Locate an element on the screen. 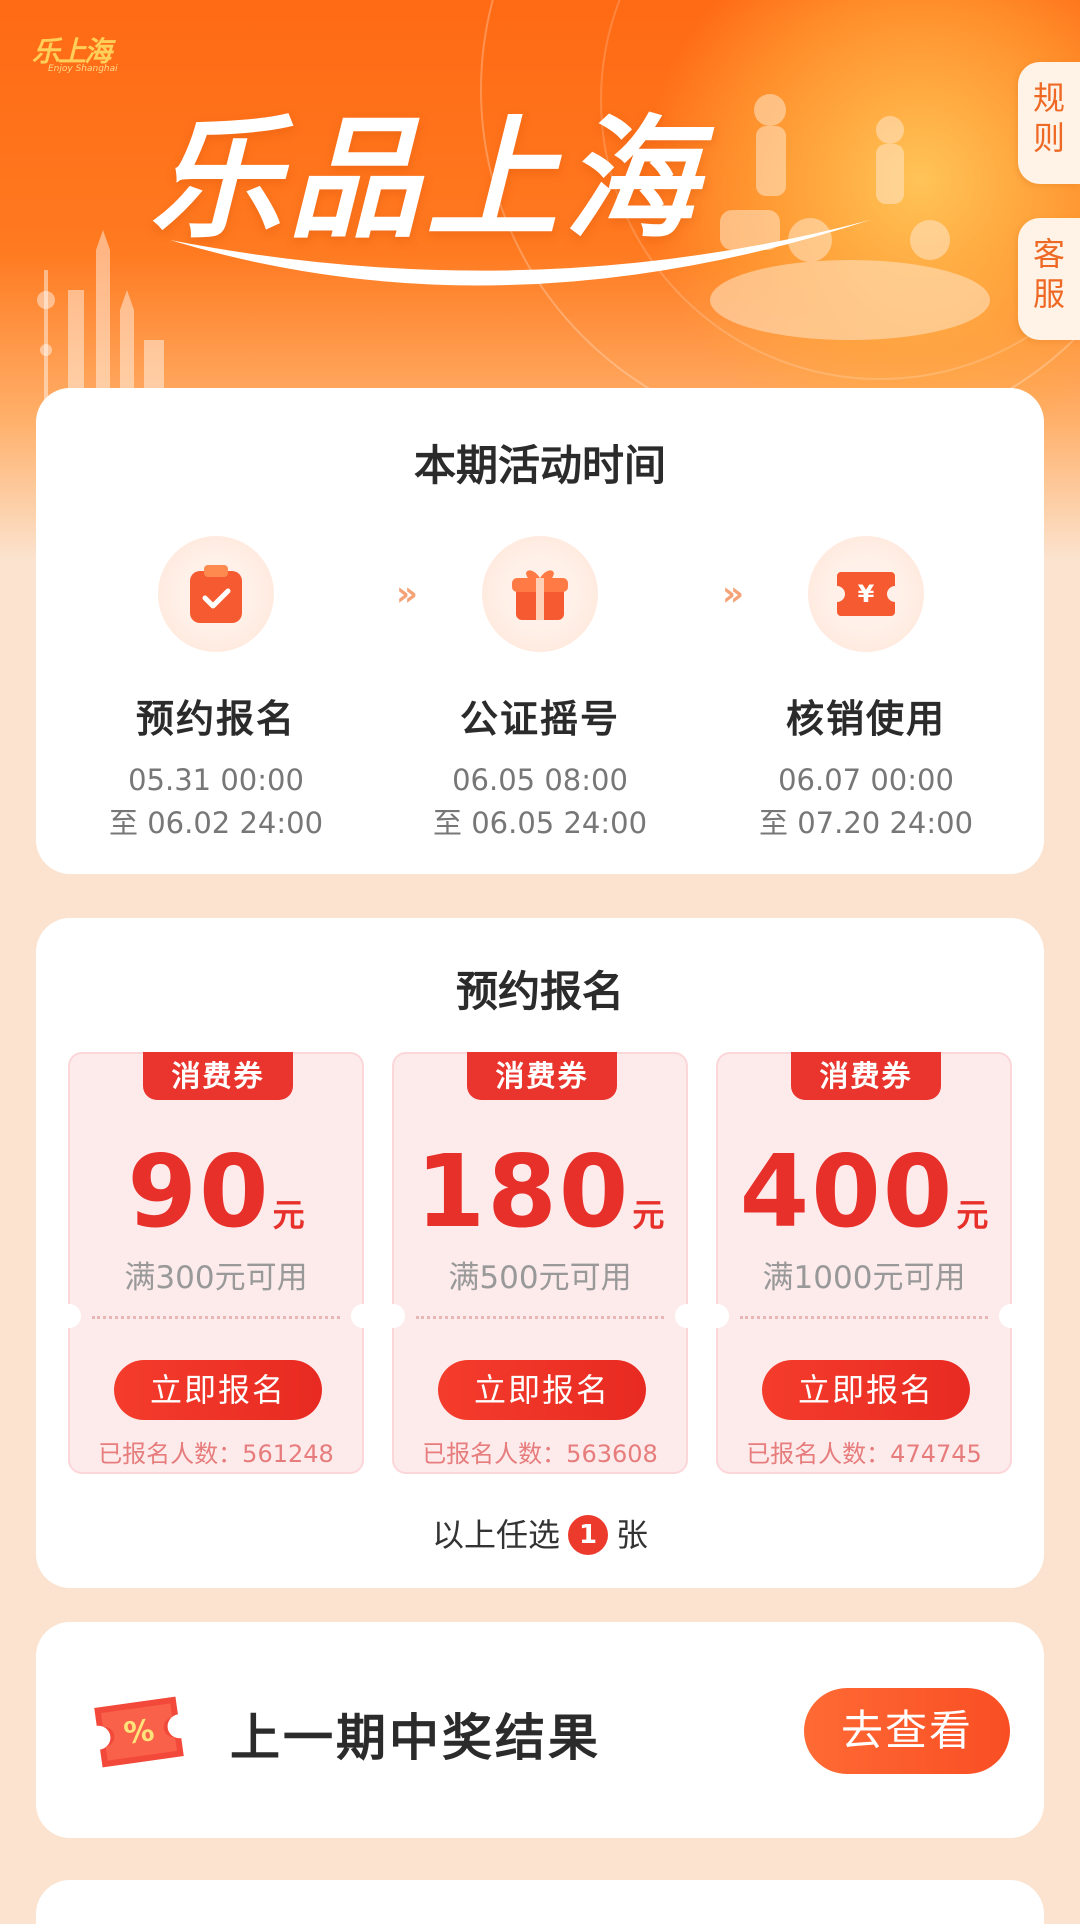 Image resolution: width=1080 pixels, height=1924 pixels. coupon-card: 消费券 400元 满1000元可用 立即报名 已报名人数：474745 is located at coordinates (864, 1263).